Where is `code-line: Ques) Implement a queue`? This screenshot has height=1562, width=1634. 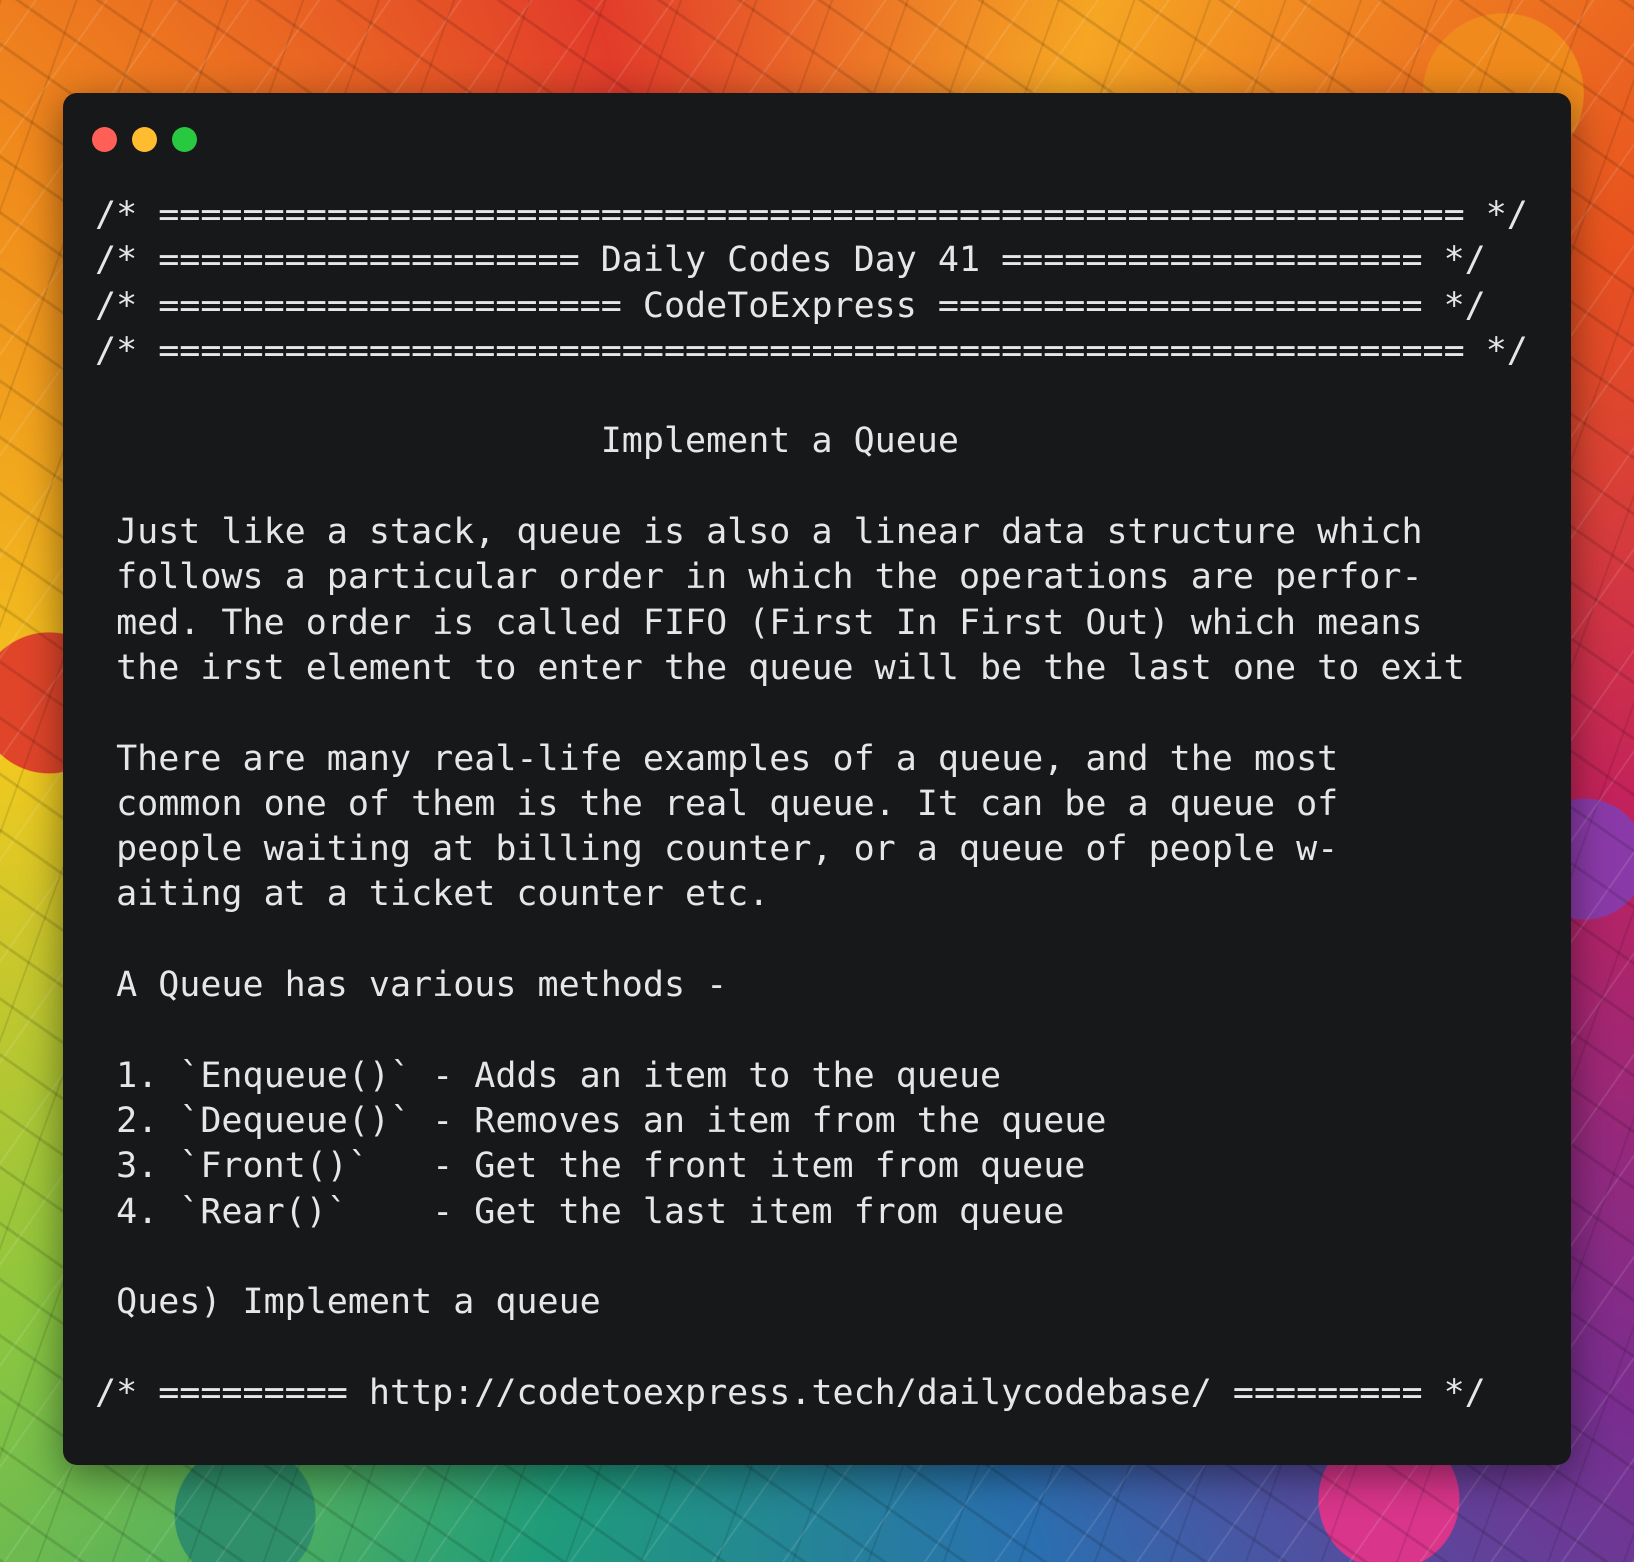
code-line: Ques) Implement a queue is located at coordinates (348, 1302).